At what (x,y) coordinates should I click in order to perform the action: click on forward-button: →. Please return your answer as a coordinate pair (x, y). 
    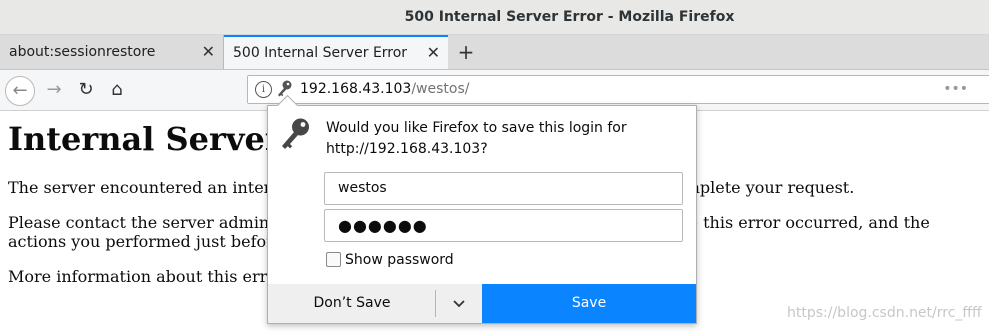
    Looking at the image, I should click on (54, 90).